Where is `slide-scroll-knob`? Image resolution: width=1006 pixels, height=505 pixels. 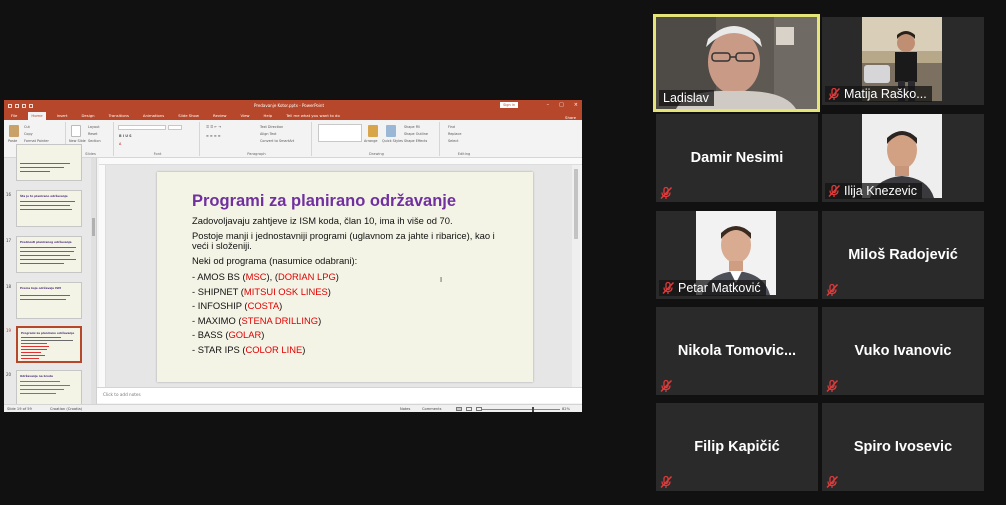 slide-scroll-knob is located at coordinates (576, 204).